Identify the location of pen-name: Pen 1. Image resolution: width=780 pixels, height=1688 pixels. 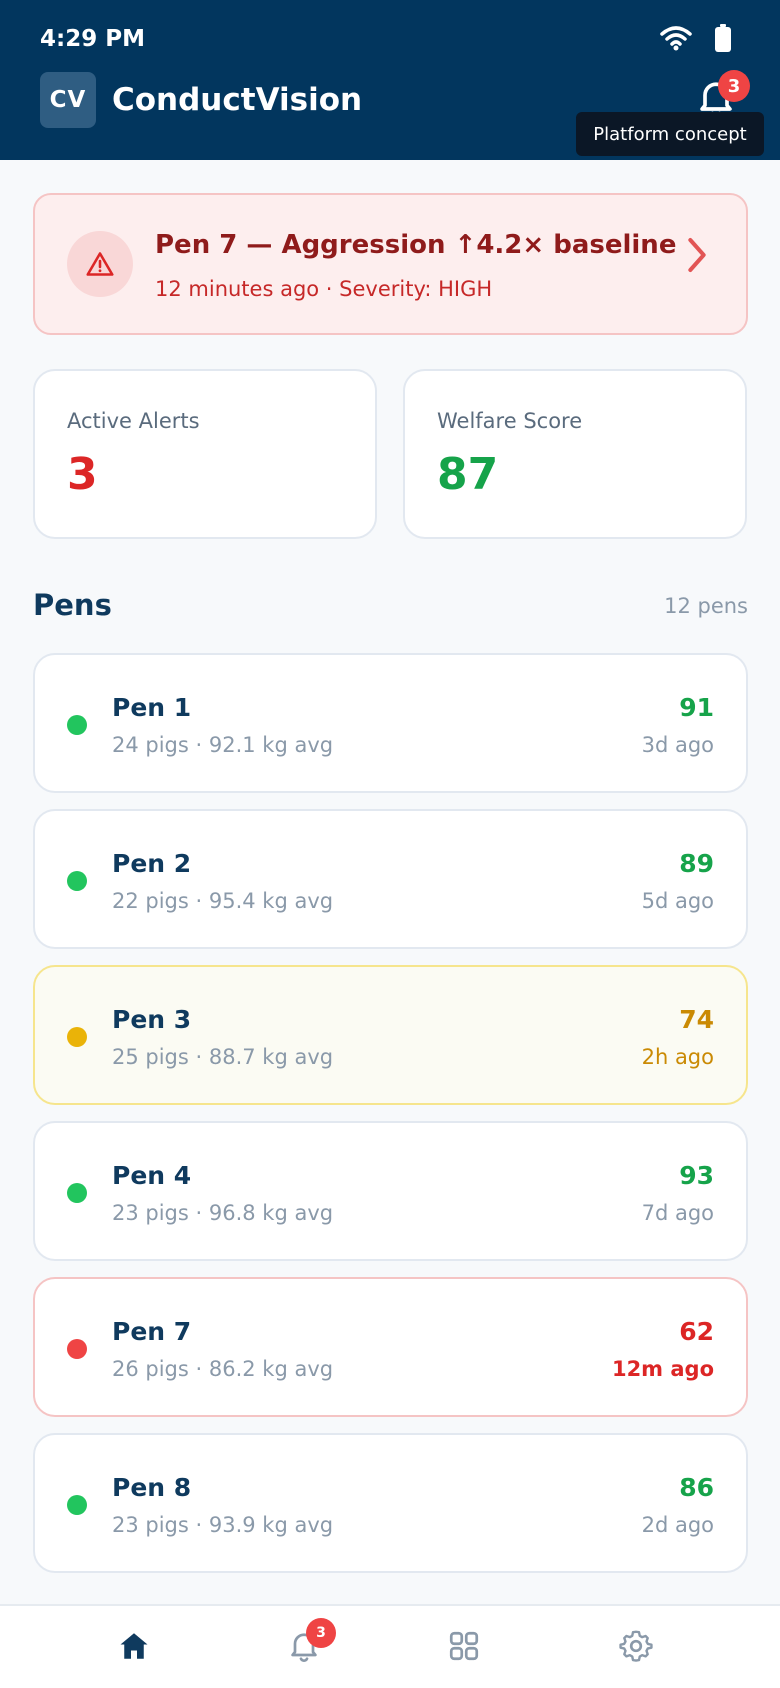
(152, 707).